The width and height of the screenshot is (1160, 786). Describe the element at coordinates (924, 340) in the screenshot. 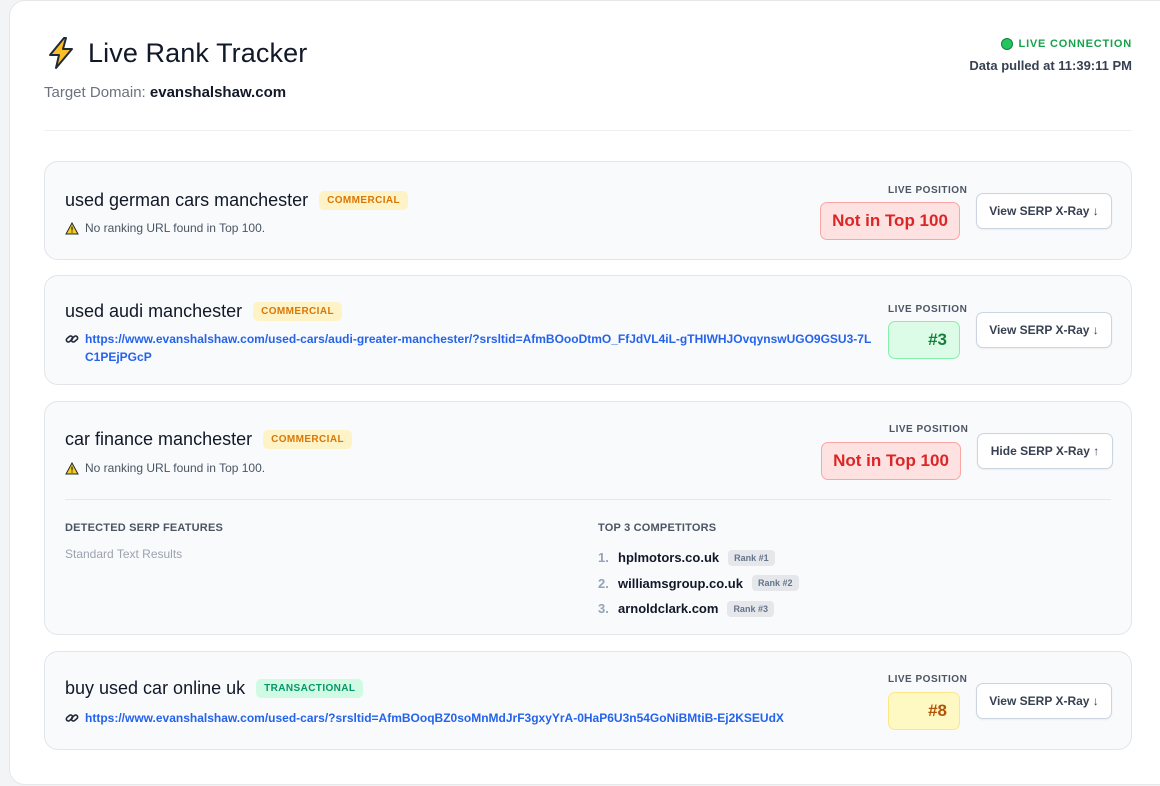

I see `live-position-value: #3` at that location.